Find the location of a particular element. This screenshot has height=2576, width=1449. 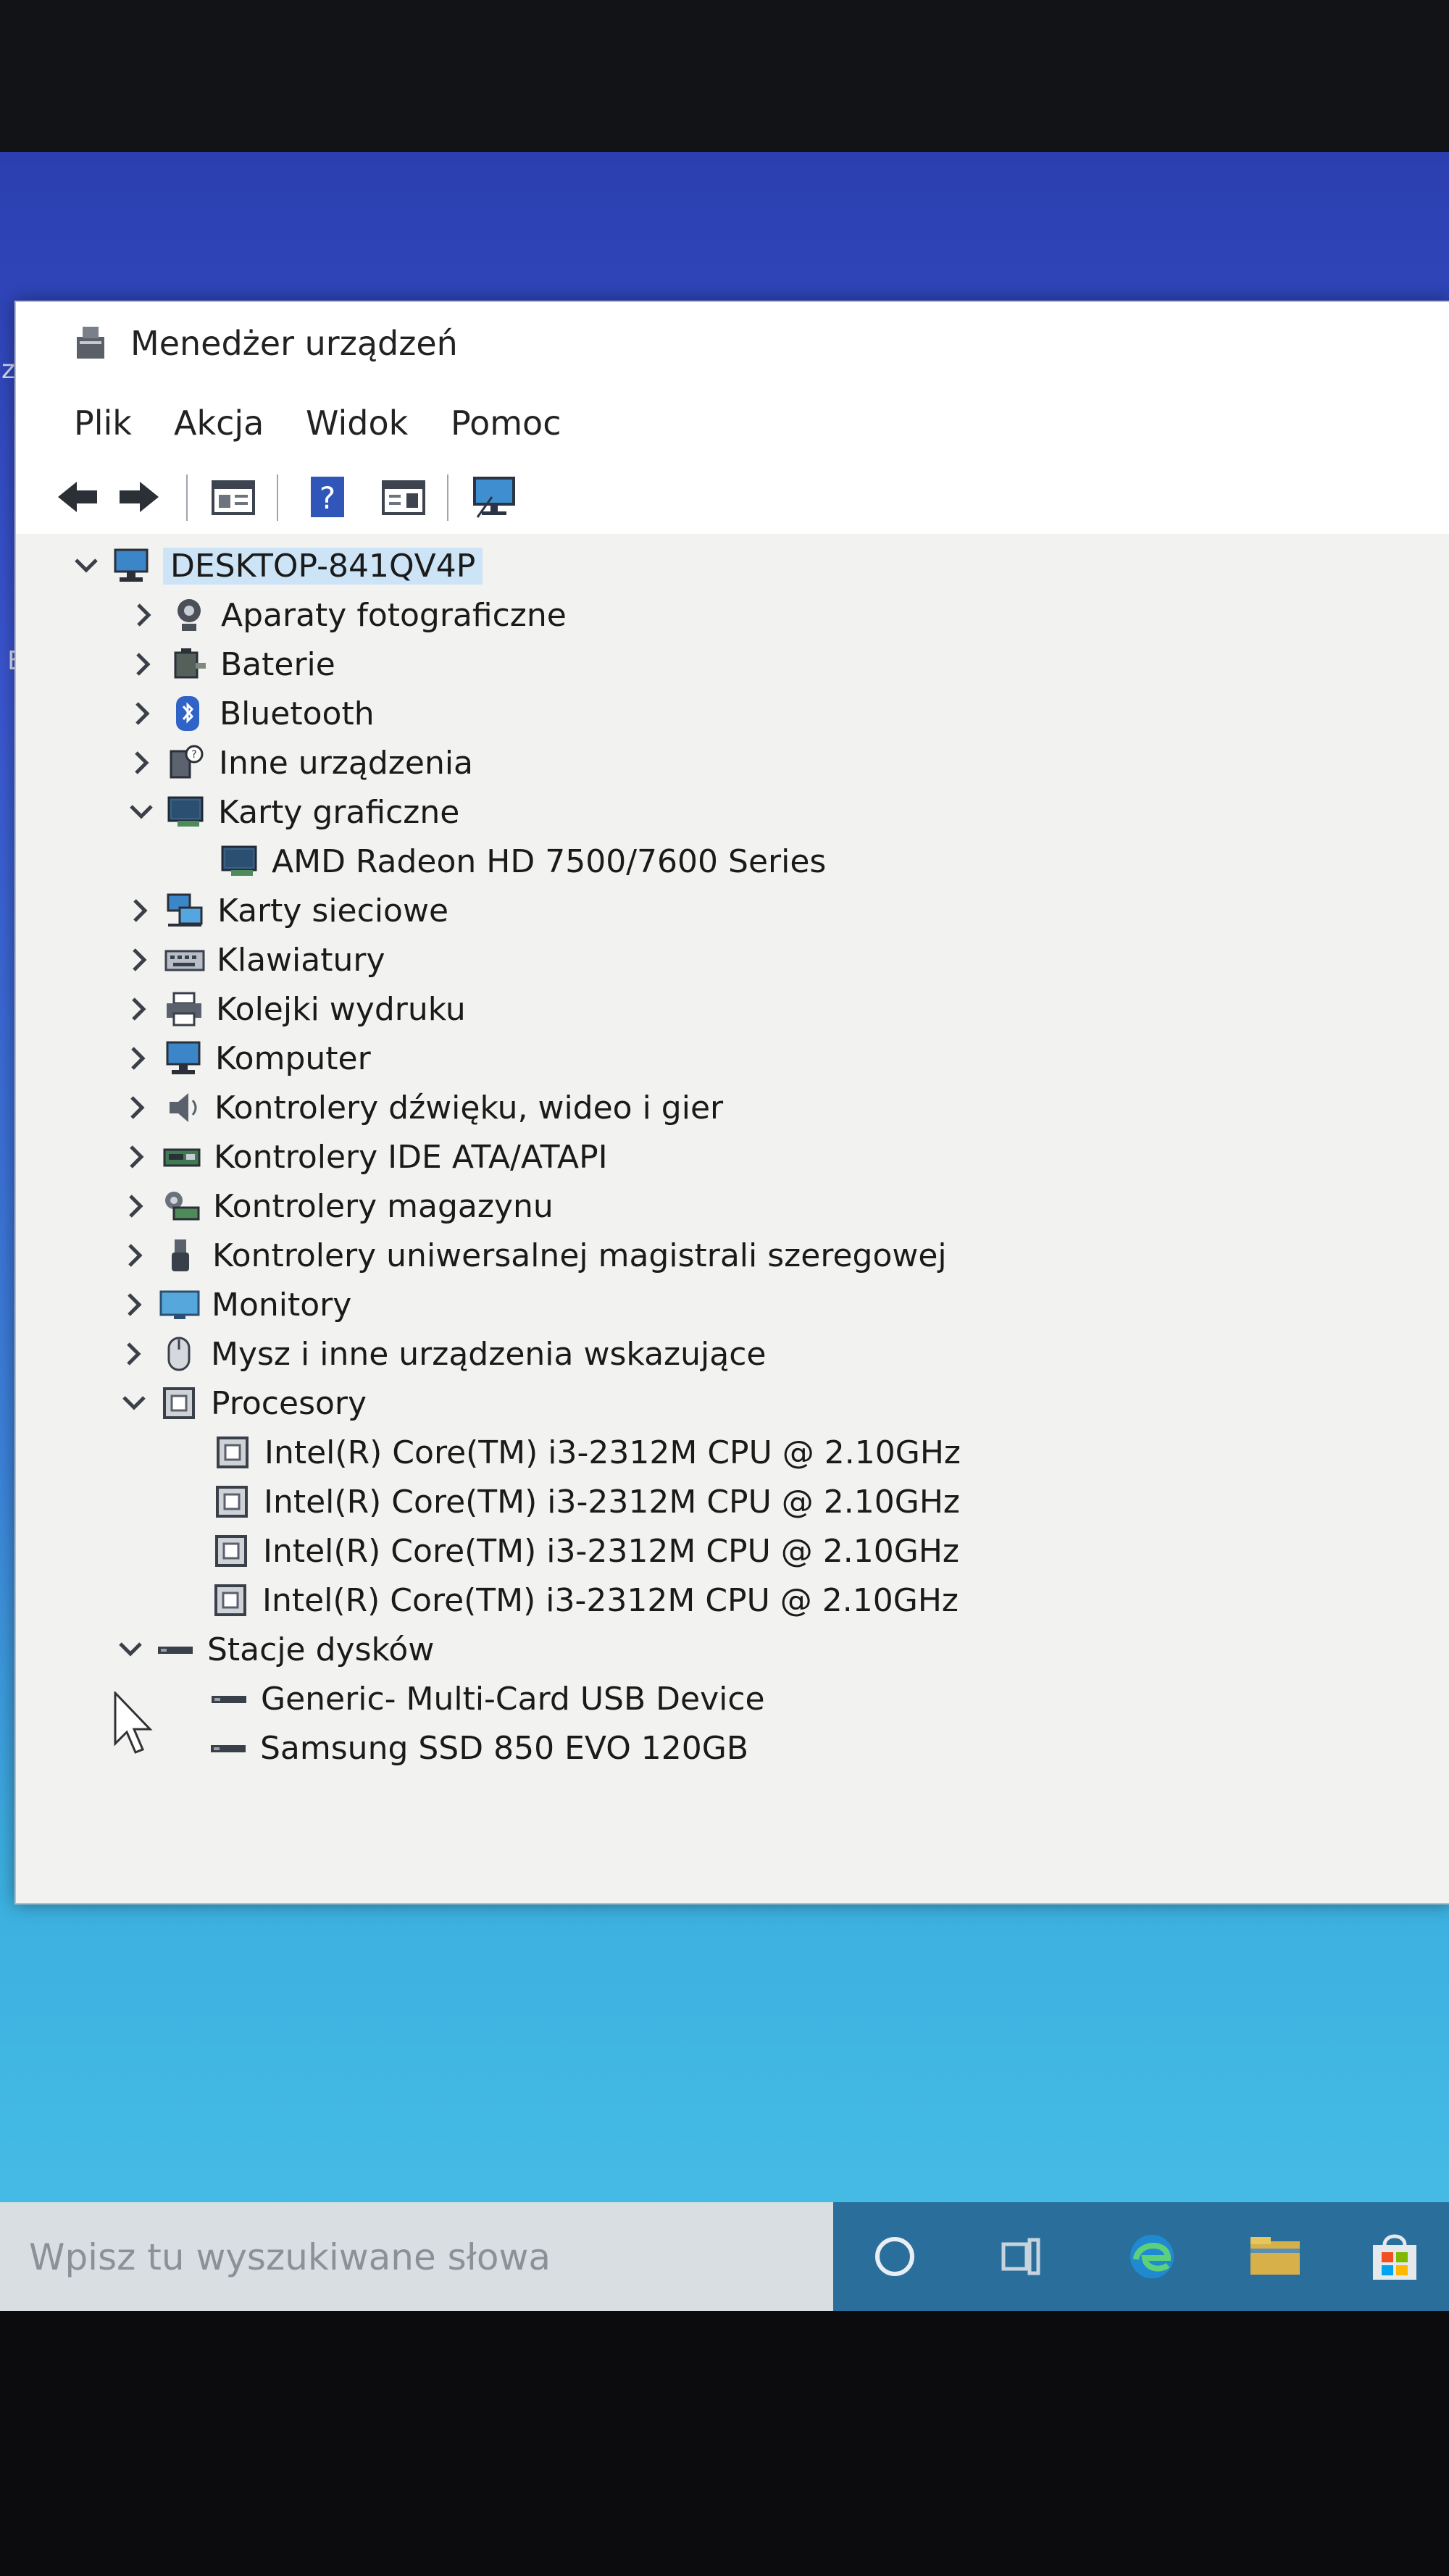

taskbar-search-box is located at coordinates (416, 2257).